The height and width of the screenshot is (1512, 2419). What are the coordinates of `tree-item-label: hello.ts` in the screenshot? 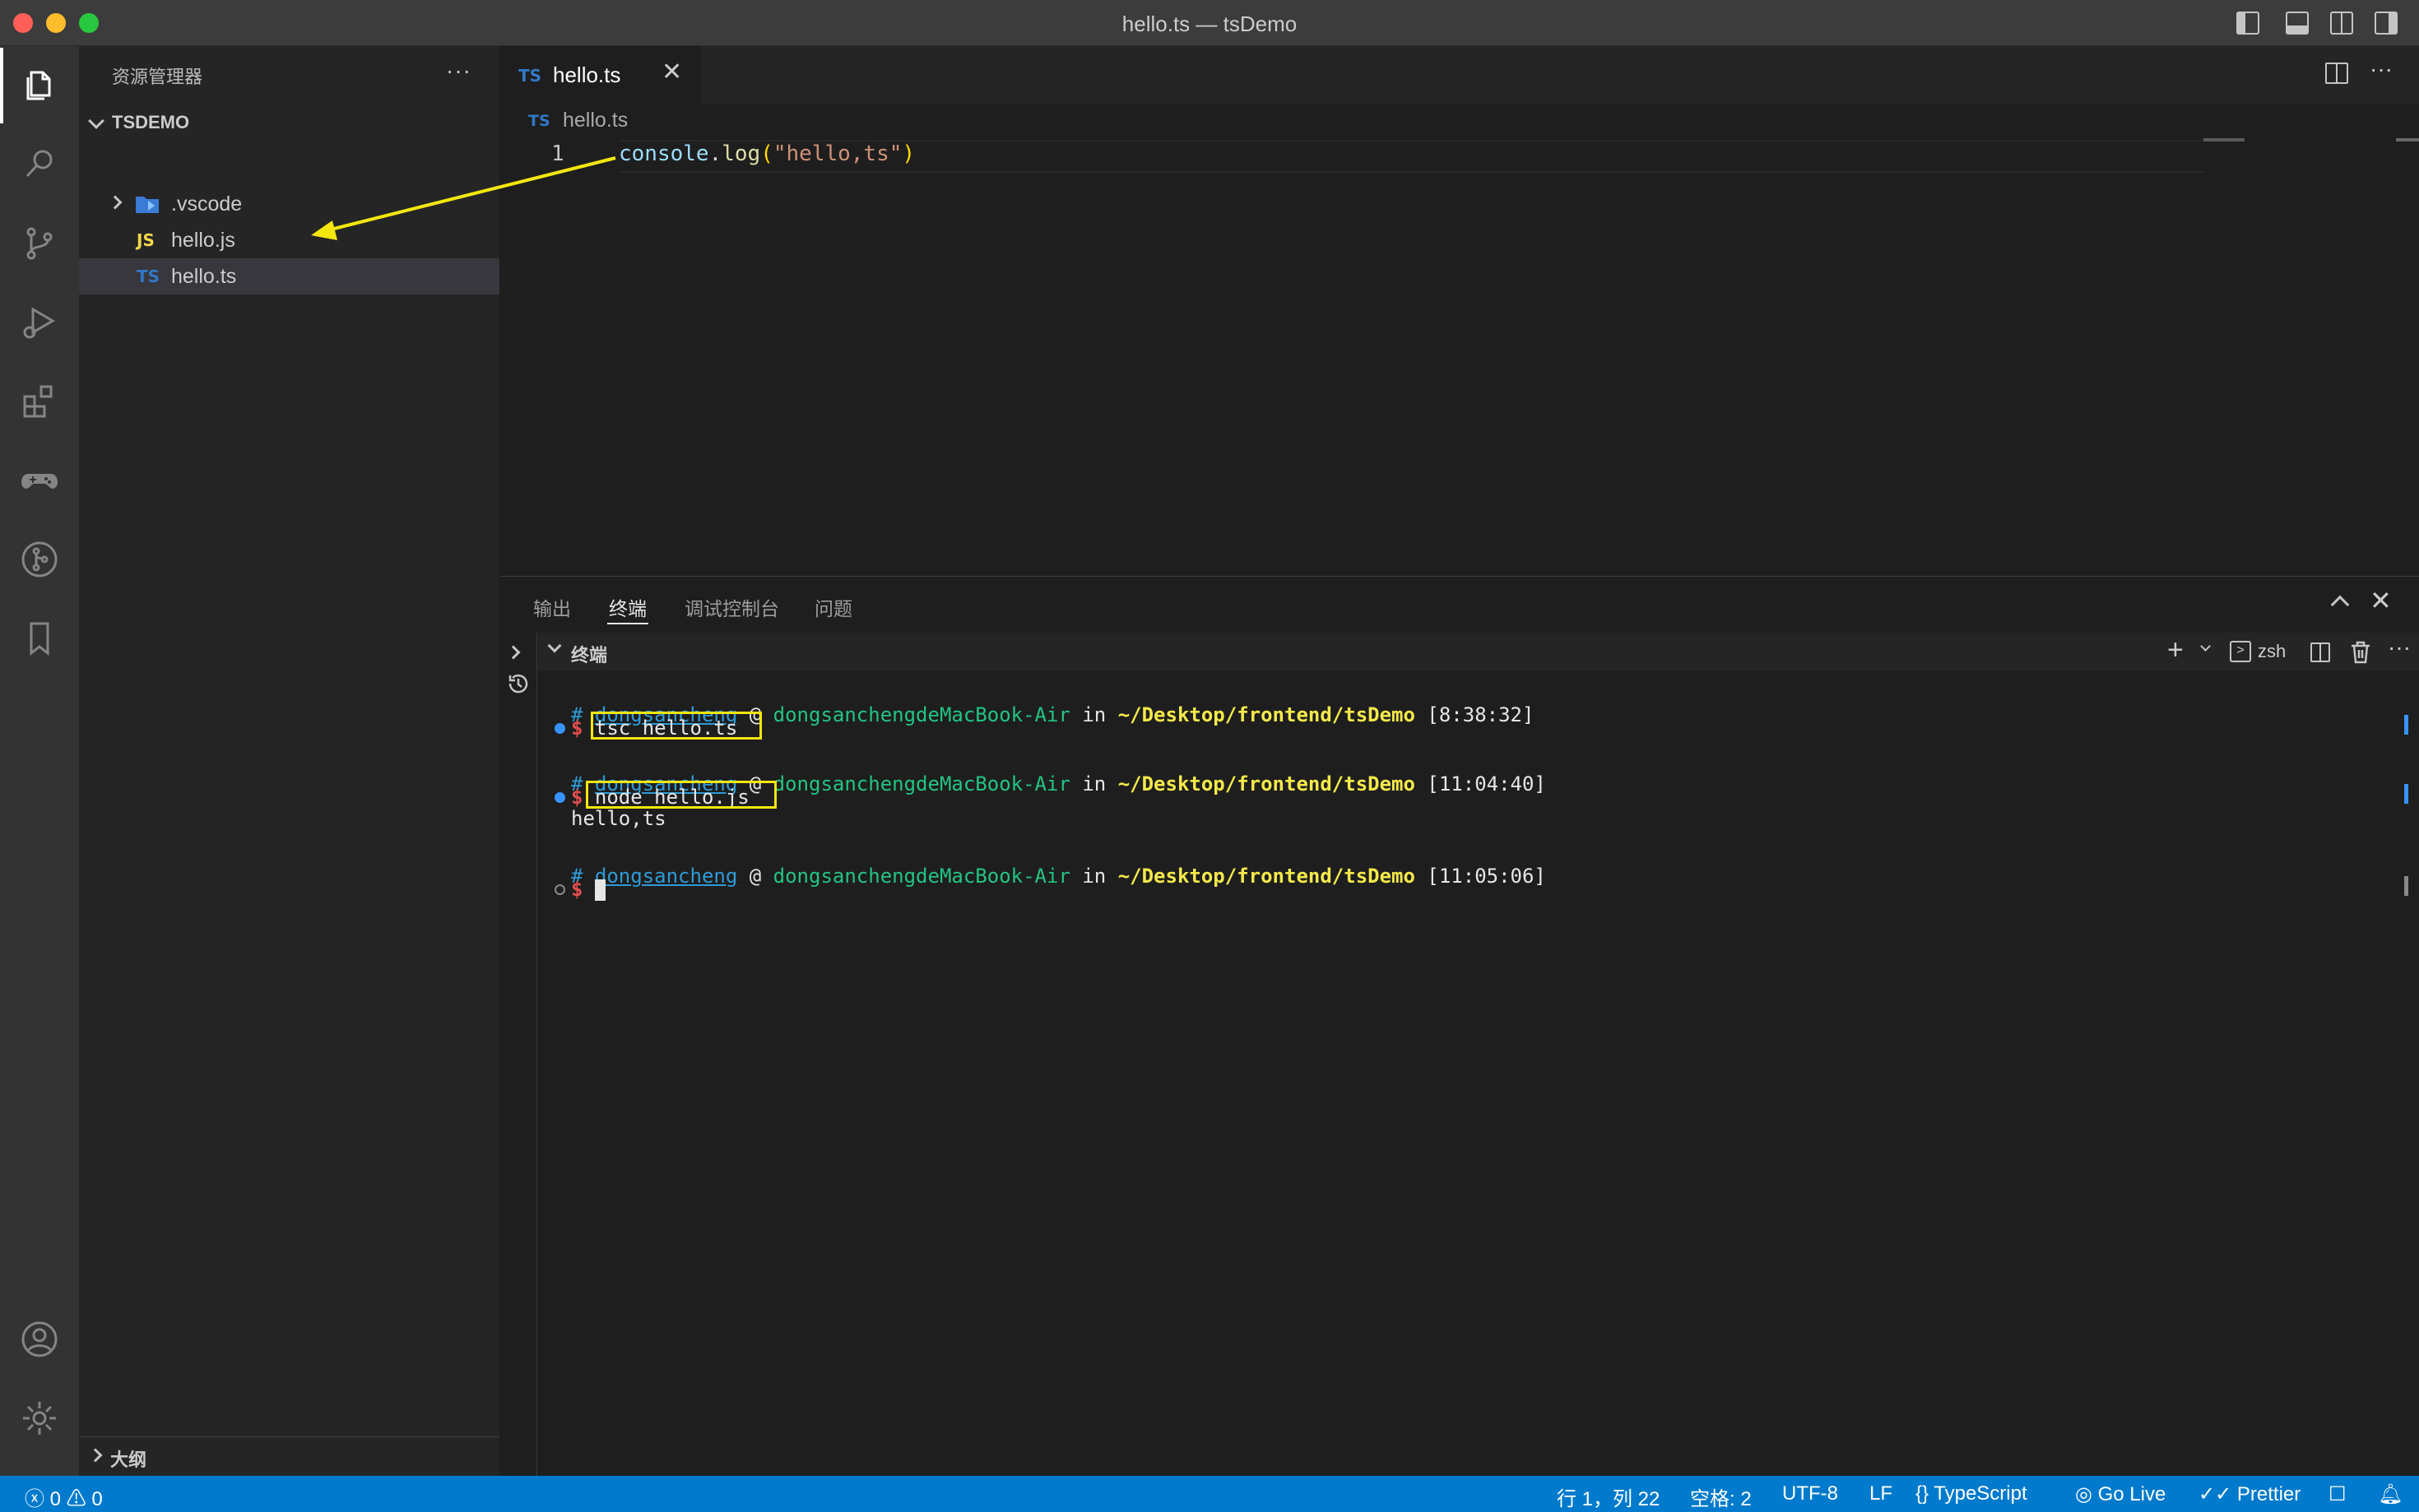 It's located at (204, 276).